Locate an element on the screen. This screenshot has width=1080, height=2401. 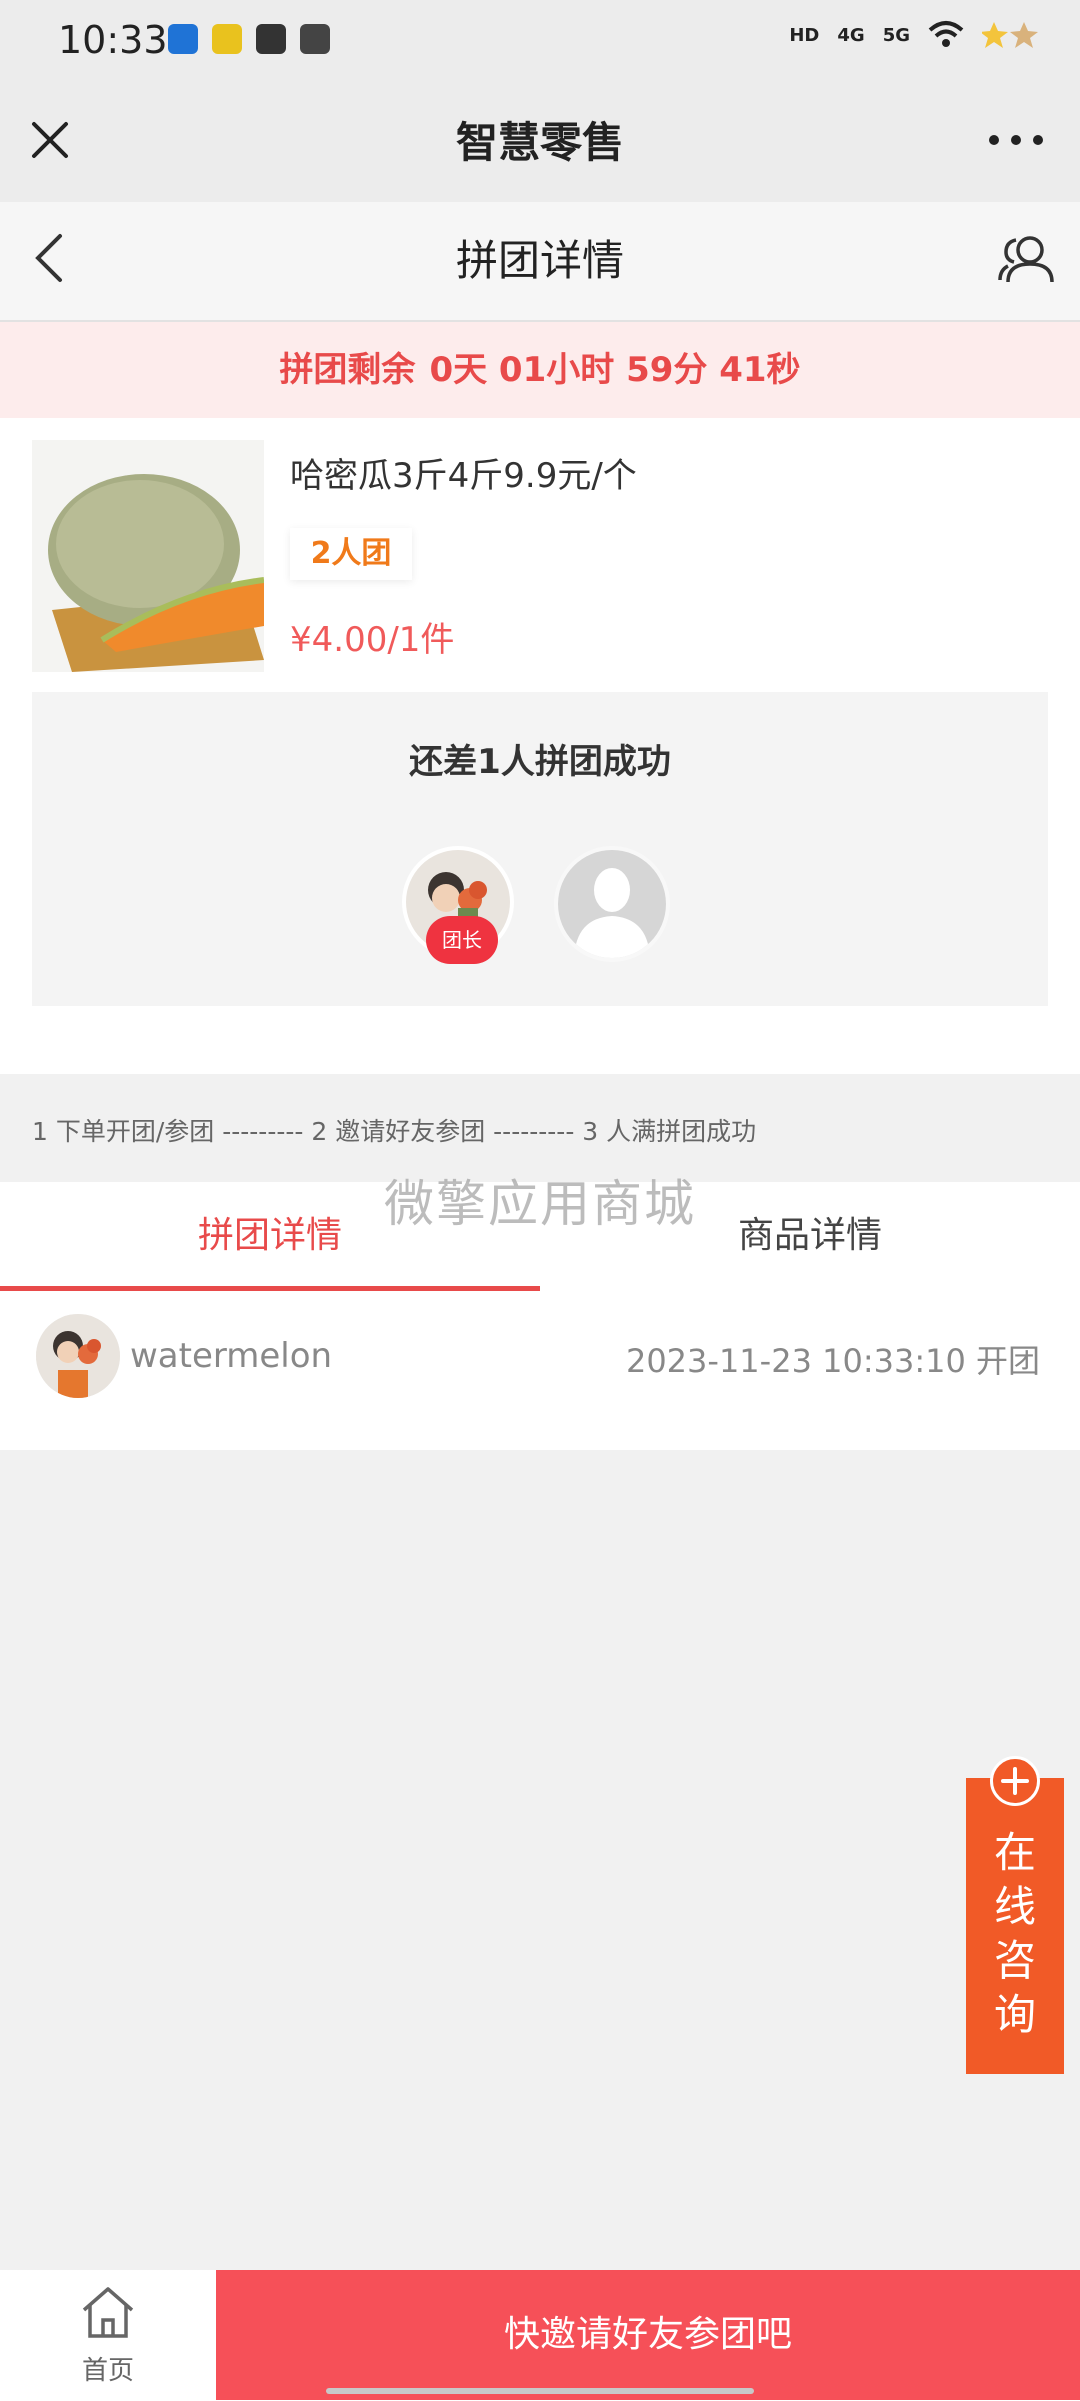
empty-member-slot is located at coordinates (612, 904).